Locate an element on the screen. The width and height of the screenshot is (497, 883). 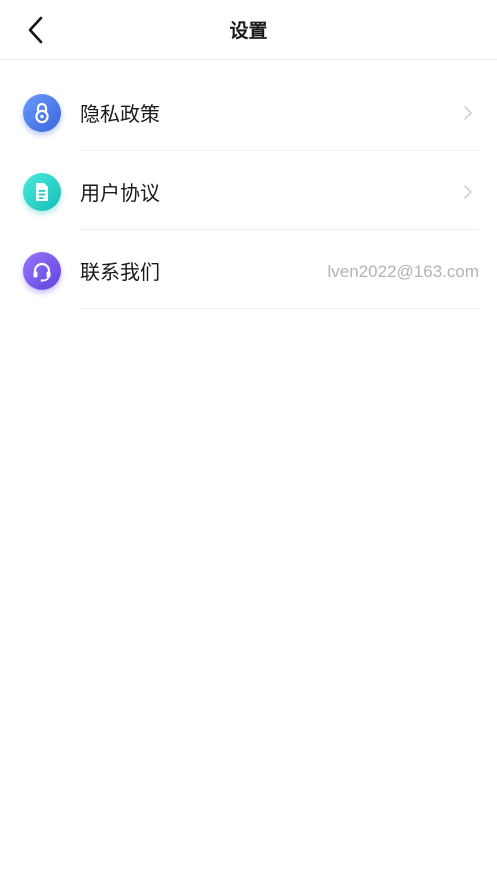
back-button is located at coordinates (36, 30).